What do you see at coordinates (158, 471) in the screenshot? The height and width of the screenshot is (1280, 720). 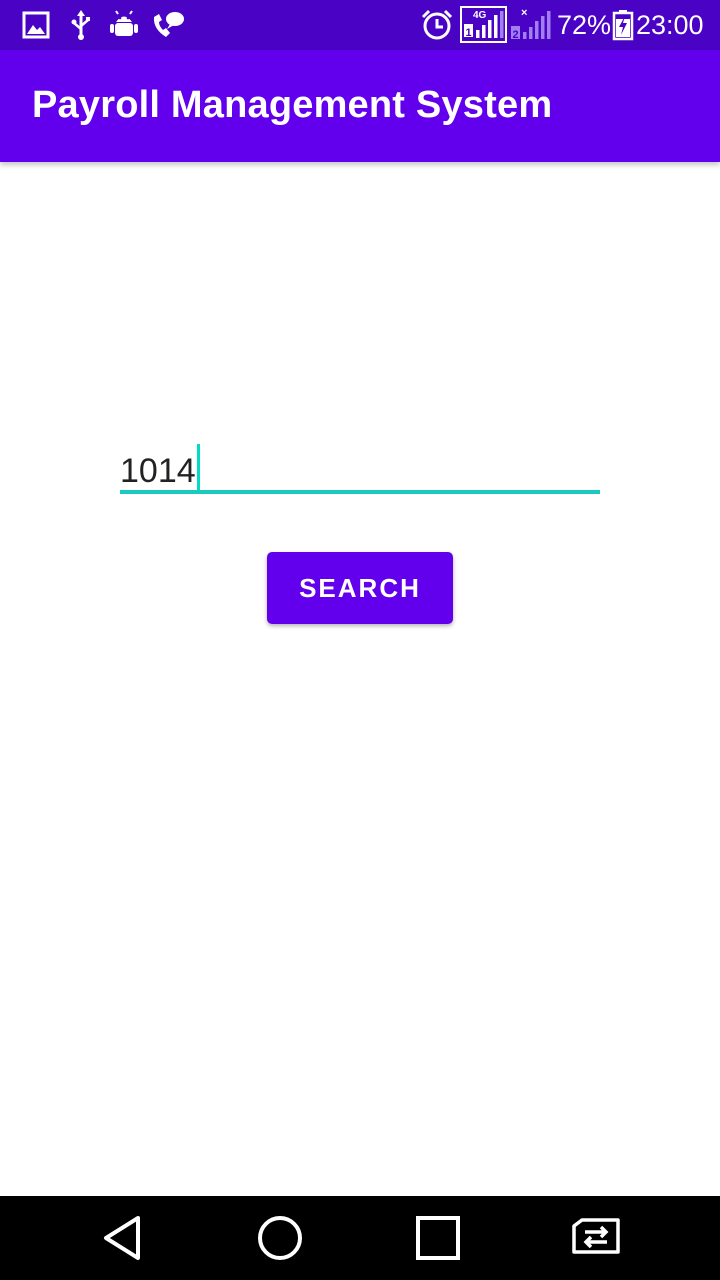 I see `input-value: 1014` at bounding box center [158, 471].